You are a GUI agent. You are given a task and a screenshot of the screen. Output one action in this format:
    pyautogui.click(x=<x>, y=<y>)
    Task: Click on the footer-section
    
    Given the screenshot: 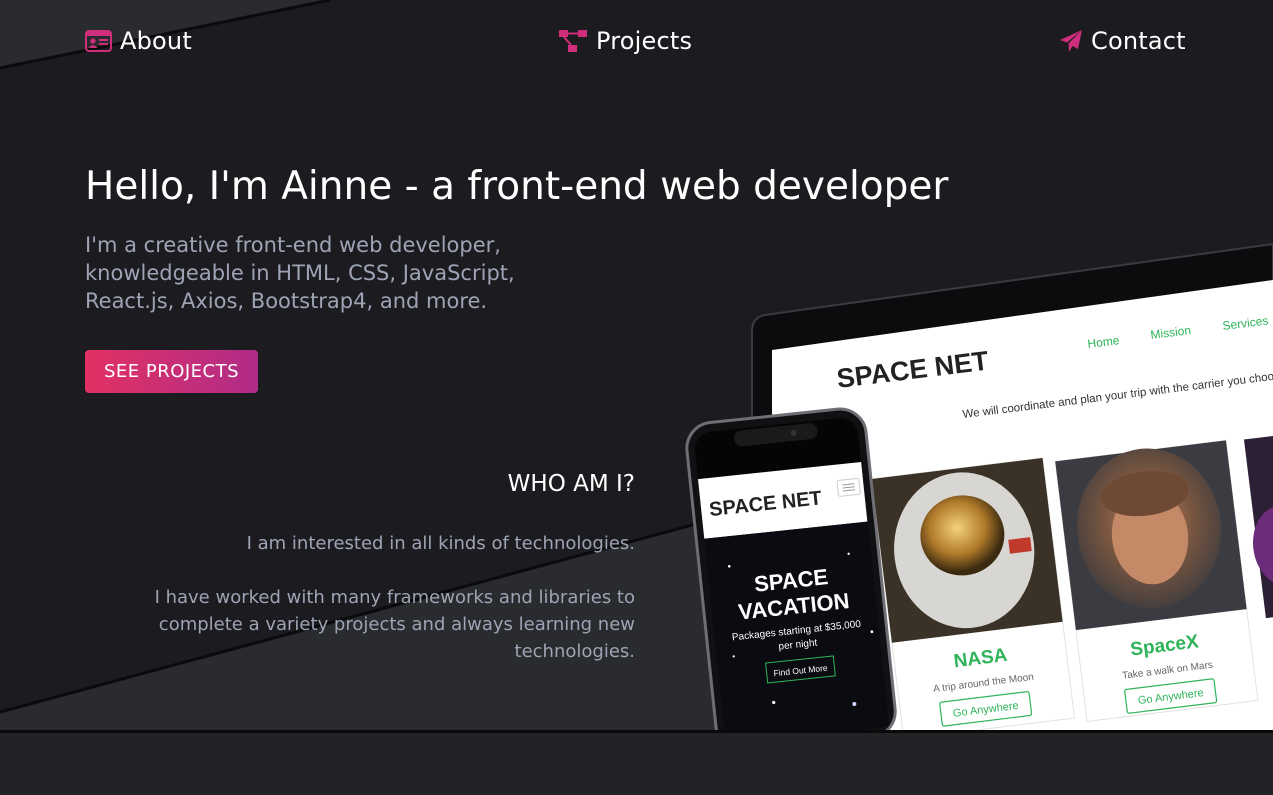 What is the action you would take?
    pyautogui.click(x=636, y=762)
    